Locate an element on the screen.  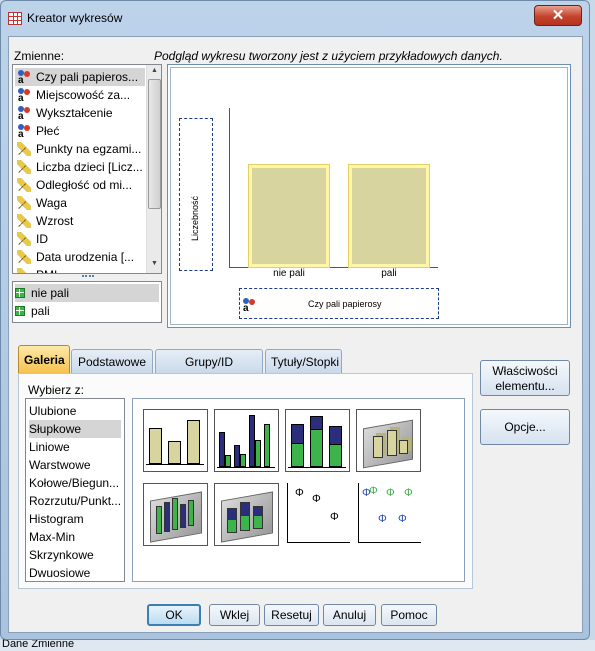
chart-type-item: Liniowe is located at coordinates (75, 447).